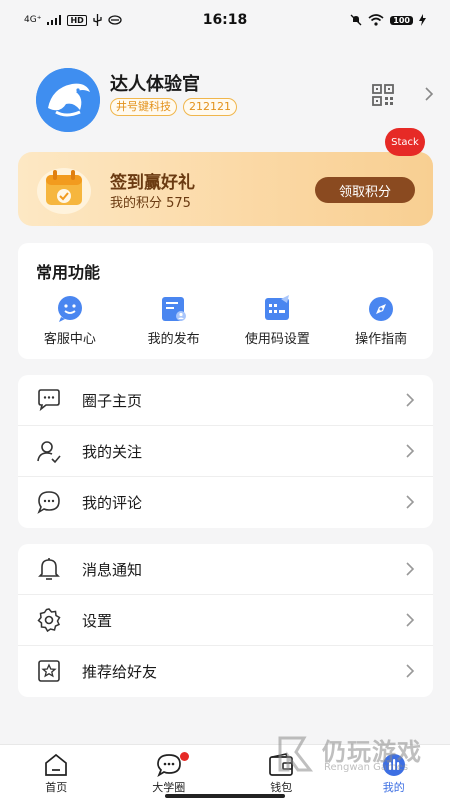  I want to click on menu-item-recommend: 推荐给好友, so click(225, 671).